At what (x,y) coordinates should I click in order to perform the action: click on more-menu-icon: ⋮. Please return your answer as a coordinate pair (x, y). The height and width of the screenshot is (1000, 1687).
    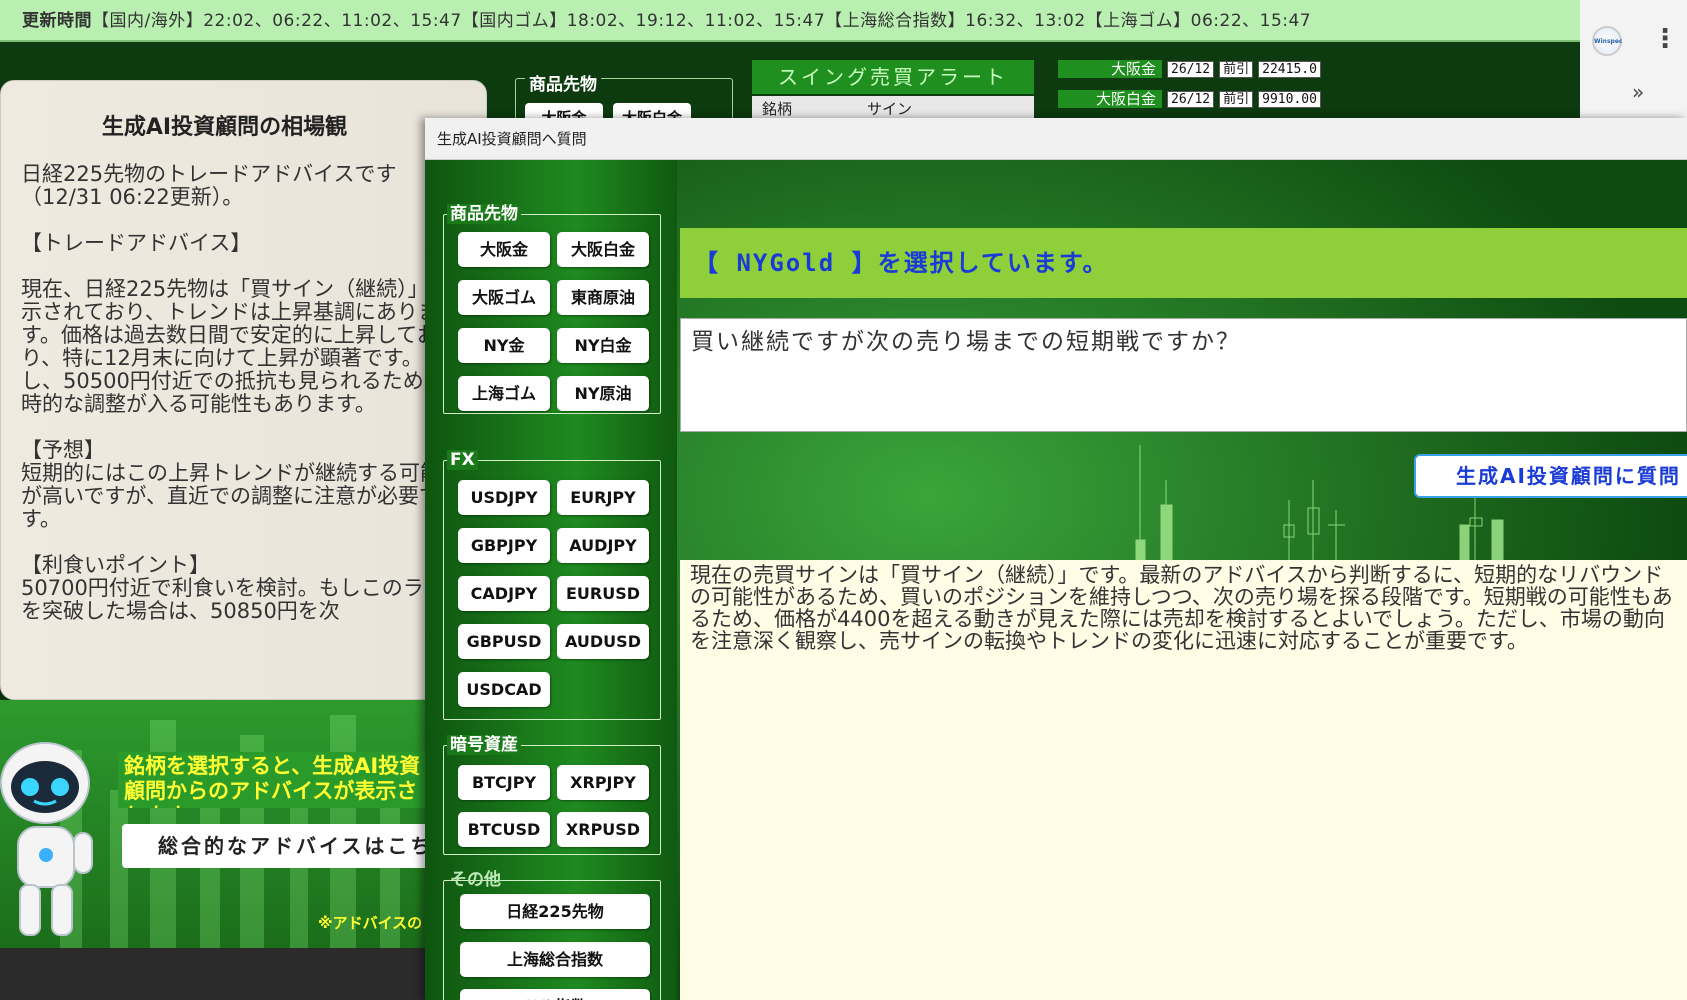
    Looking at the image, I should click on (1665, 39).